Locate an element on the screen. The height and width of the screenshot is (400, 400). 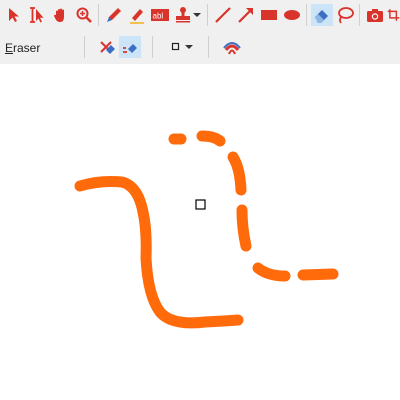
rectangle-icon is located at coordinates (269, 15).